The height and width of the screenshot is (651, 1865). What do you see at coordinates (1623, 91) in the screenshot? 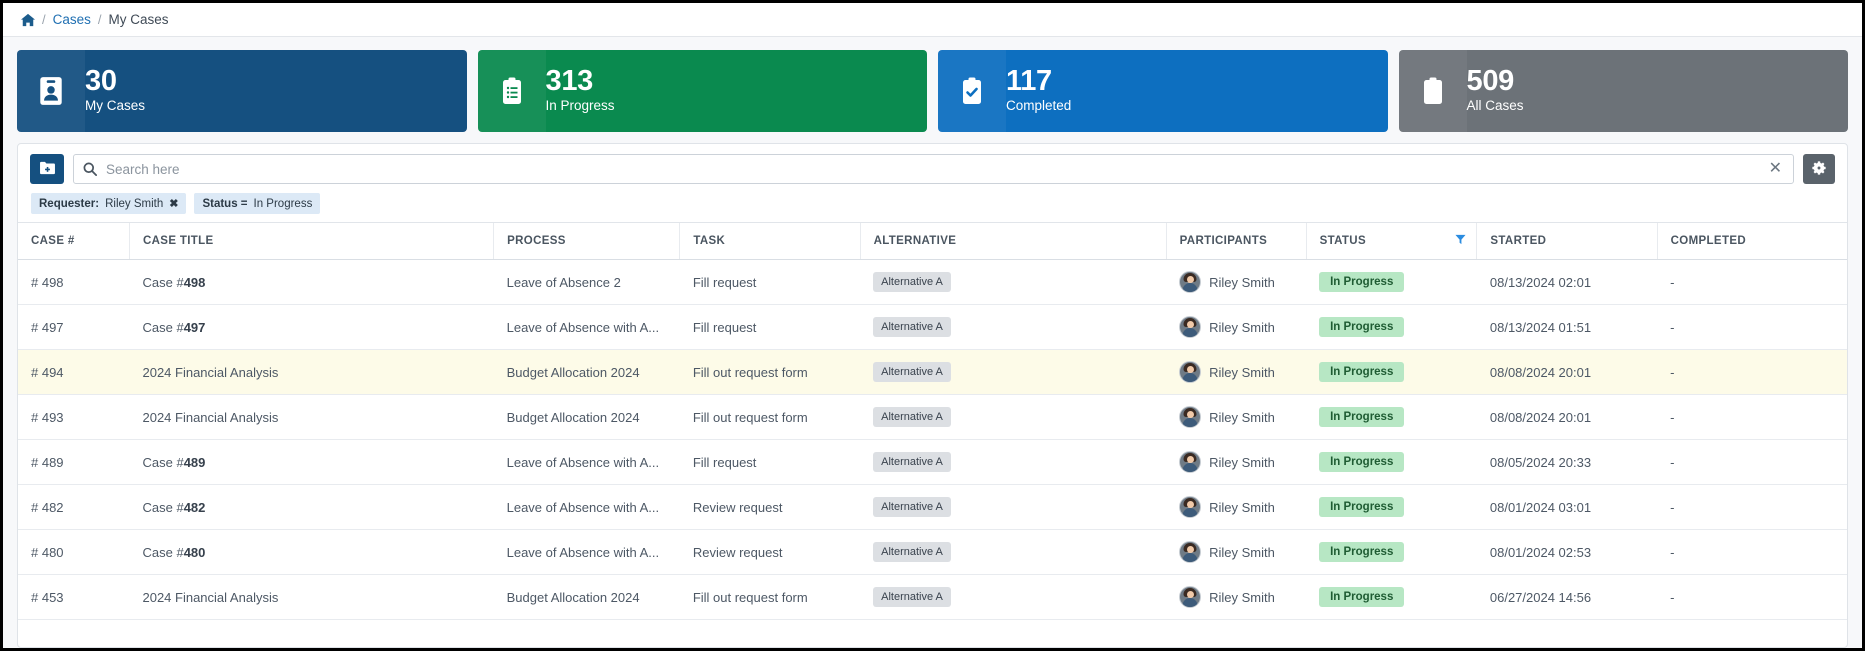
I see `stat-card-all-cases: 509 All Cases` at bounding box center [1623, 91].